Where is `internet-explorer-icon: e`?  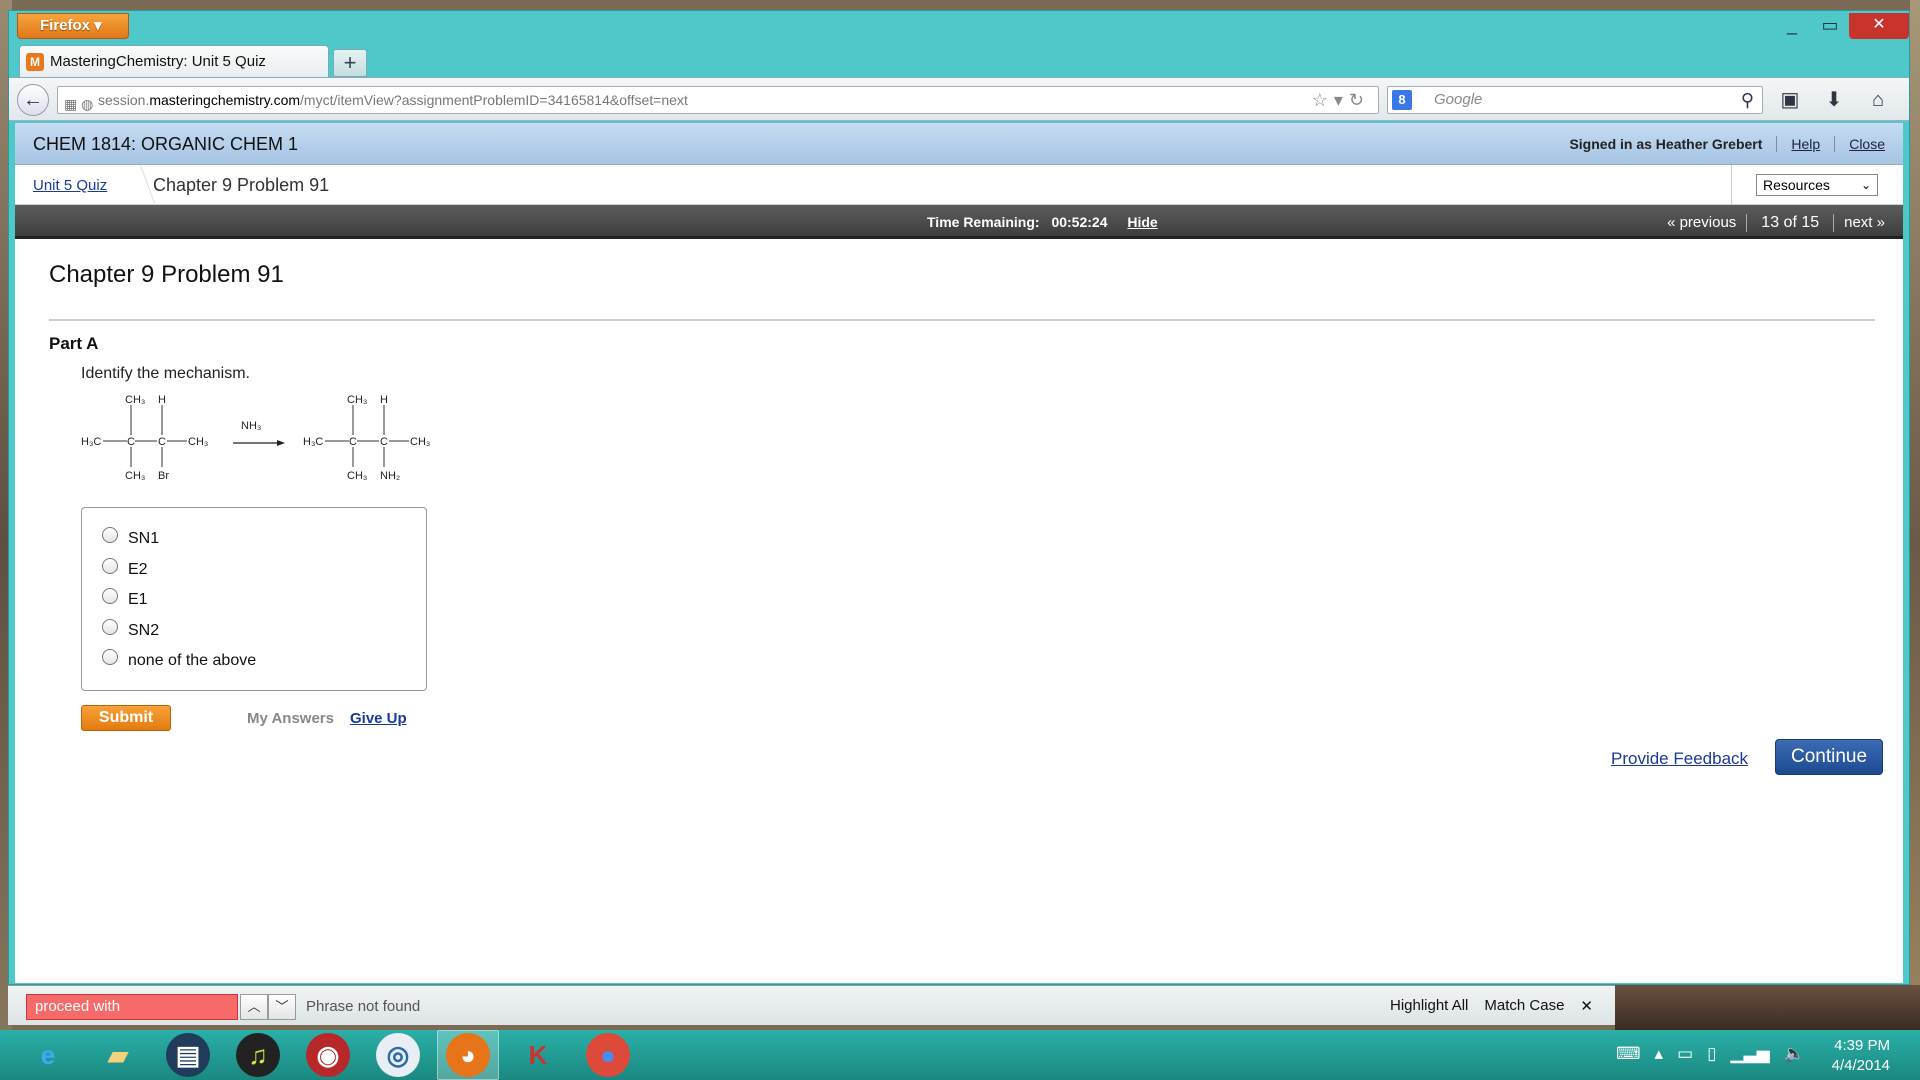
internet-explorer-icon: e is located at coordinates (48, 1055).